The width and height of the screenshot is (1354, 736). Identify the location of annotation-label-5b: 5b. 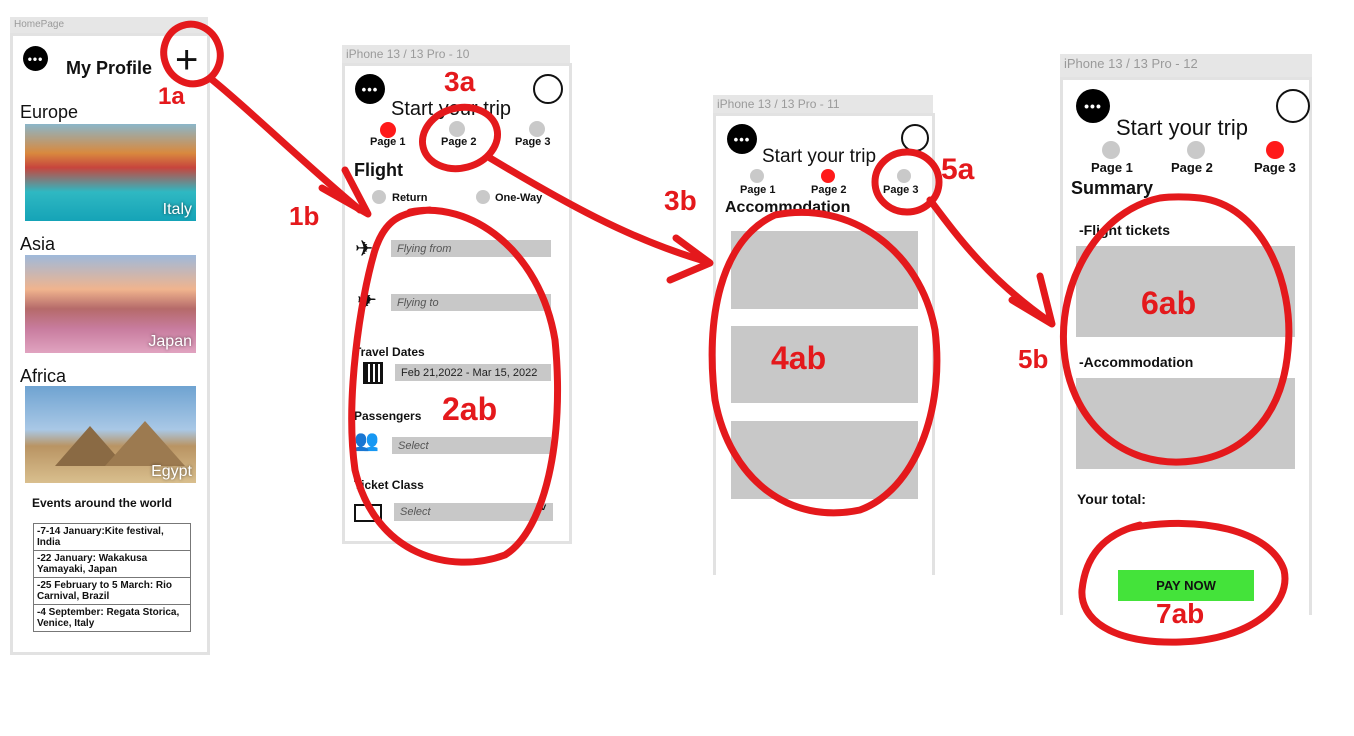
(1033, 359).